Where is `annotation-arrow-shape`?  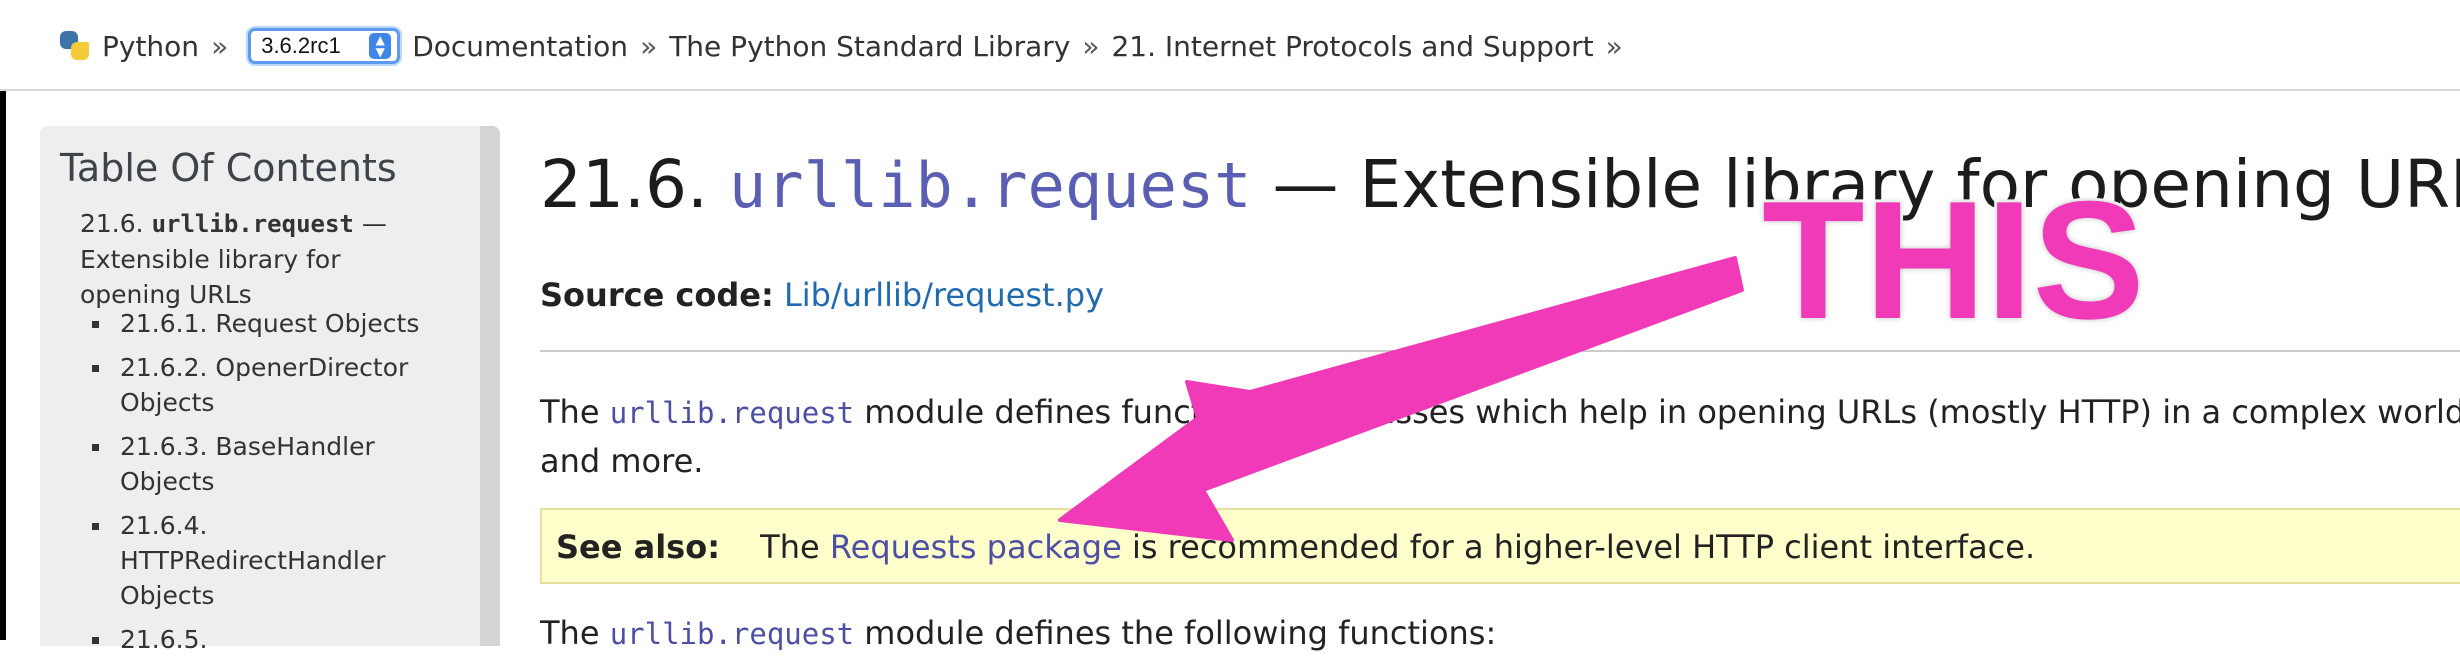 annotation-arrow-shape is located at coordinates (1401, 399).